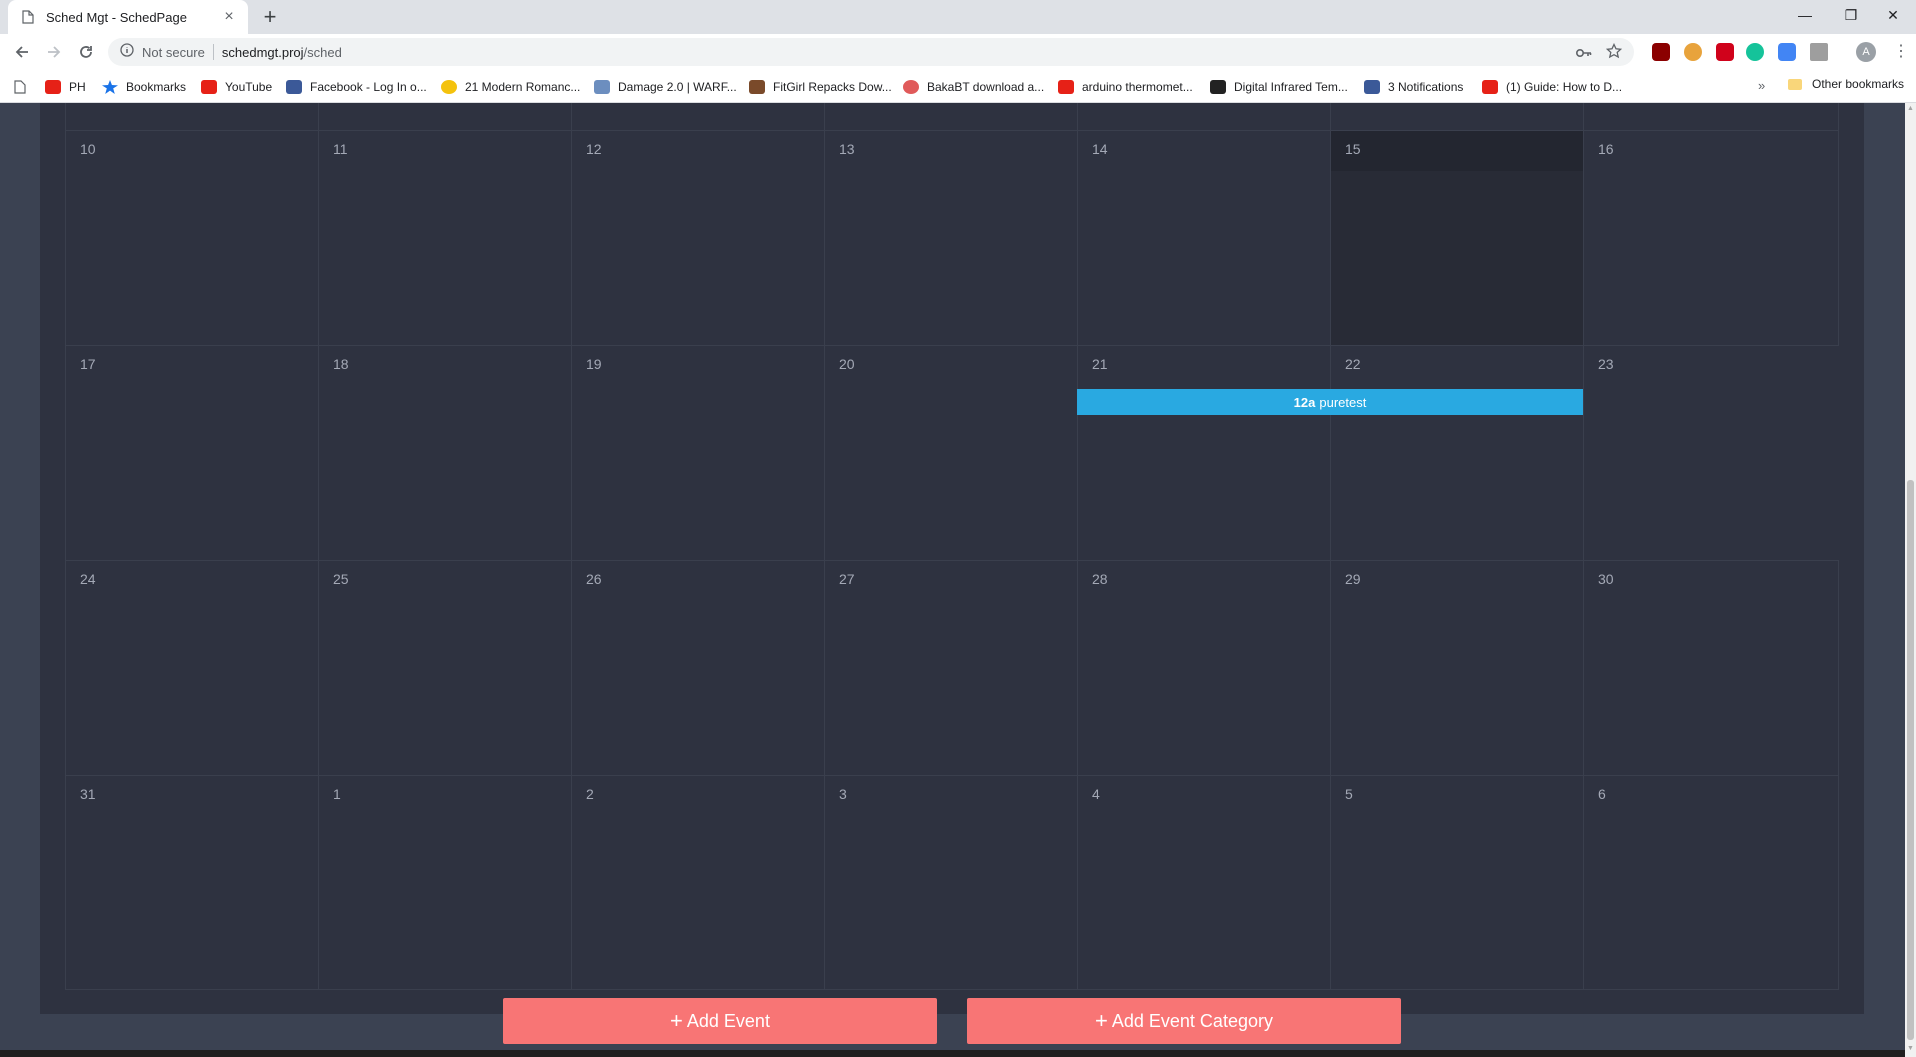 The width and height of the screenshot is (1916, 1057). I want to click on day-cell: 25, so click(444, 668).